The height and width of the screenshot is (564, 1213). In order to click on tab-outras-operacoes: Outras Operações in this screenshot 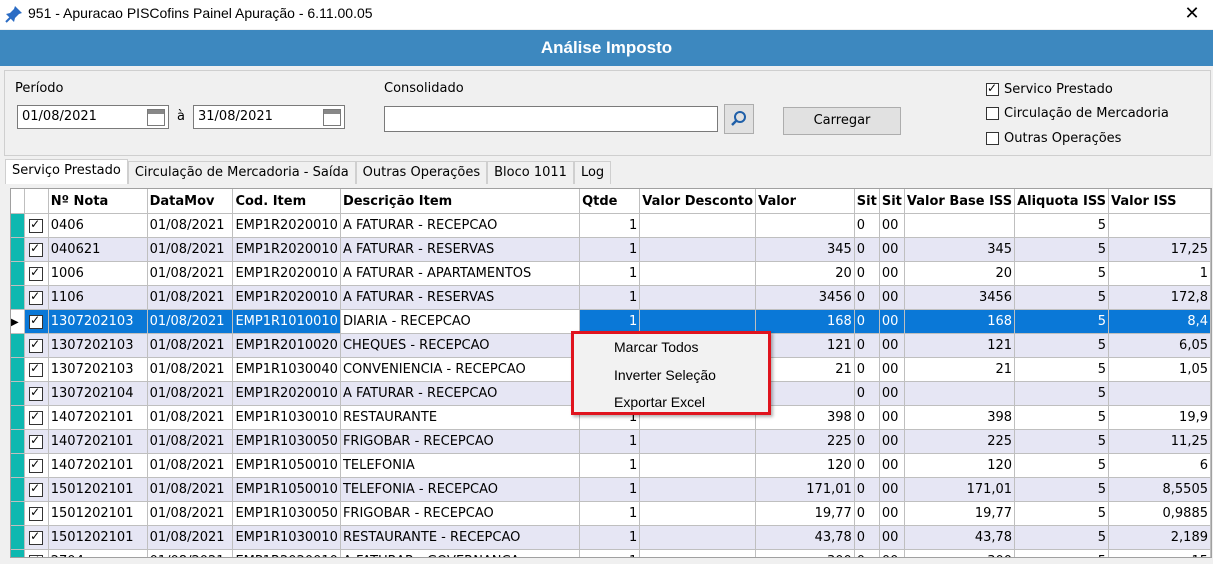, I will do `click(421, 172)`.